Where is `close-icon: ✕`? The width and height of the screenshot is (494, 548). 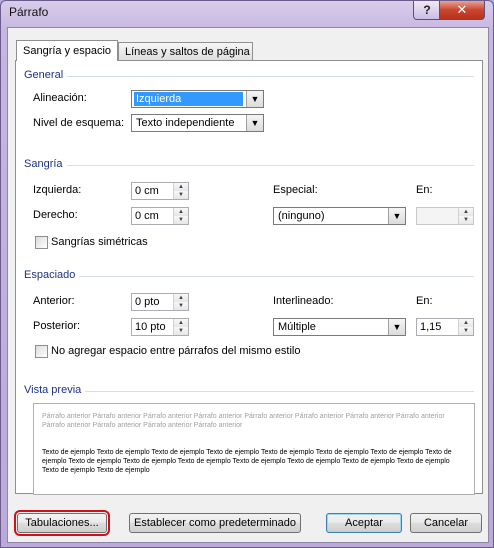 close-icon: ✕ is located at coordinates (462, 9).